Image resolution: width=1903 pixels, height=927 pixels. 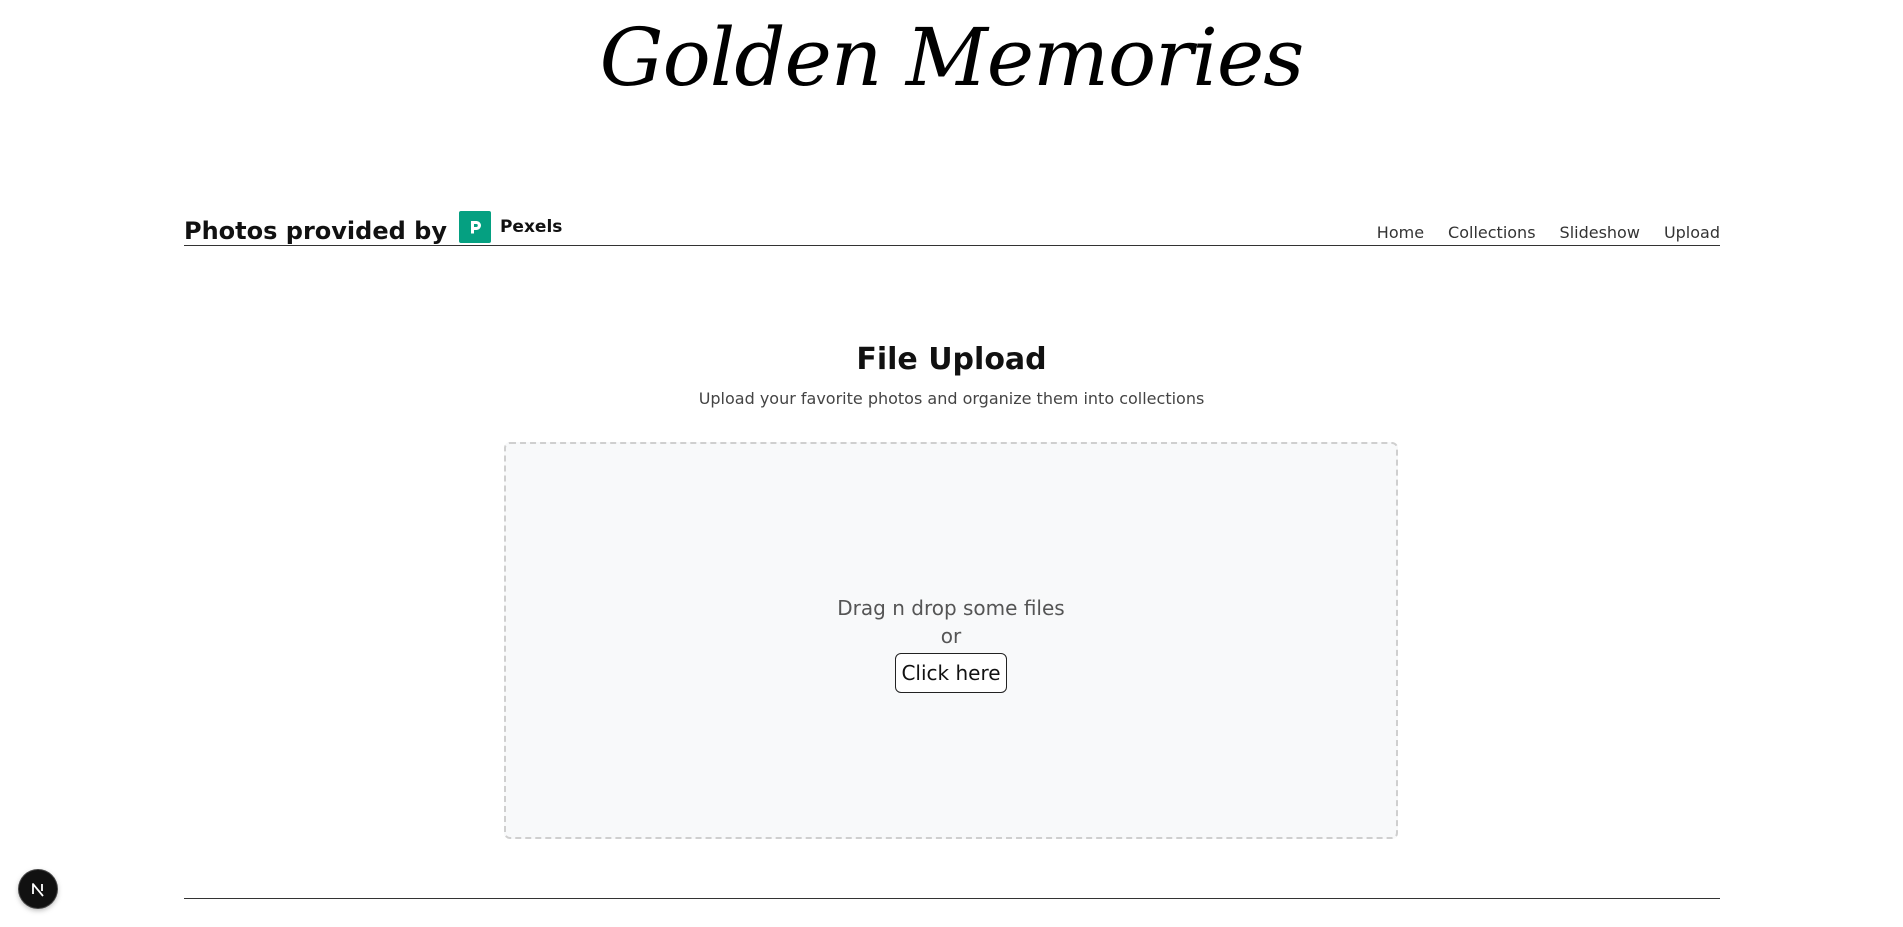 I want to click on credit-text: Photos provided by, so click(x=315, y=230).